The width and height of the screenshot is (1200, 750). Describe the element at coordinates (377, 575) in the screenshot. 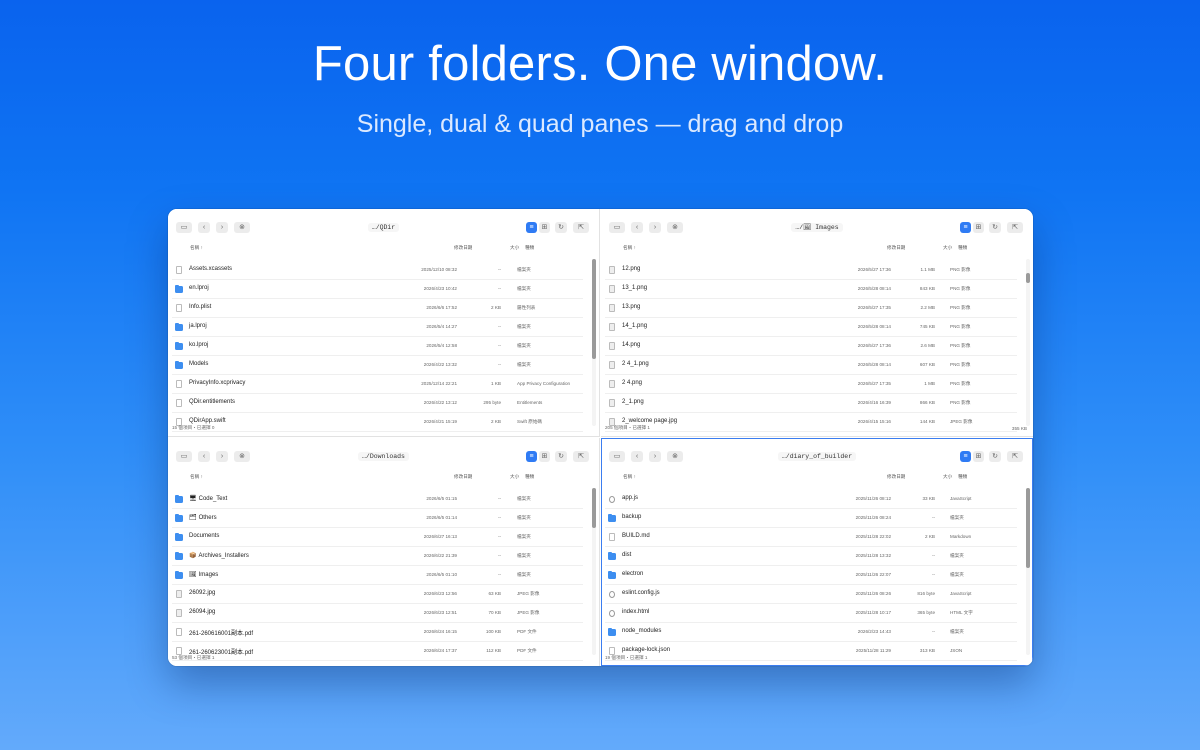

I see `file-row: 🖼 Images 2026/6/5 01:10 -- 檔案夾` at that location.